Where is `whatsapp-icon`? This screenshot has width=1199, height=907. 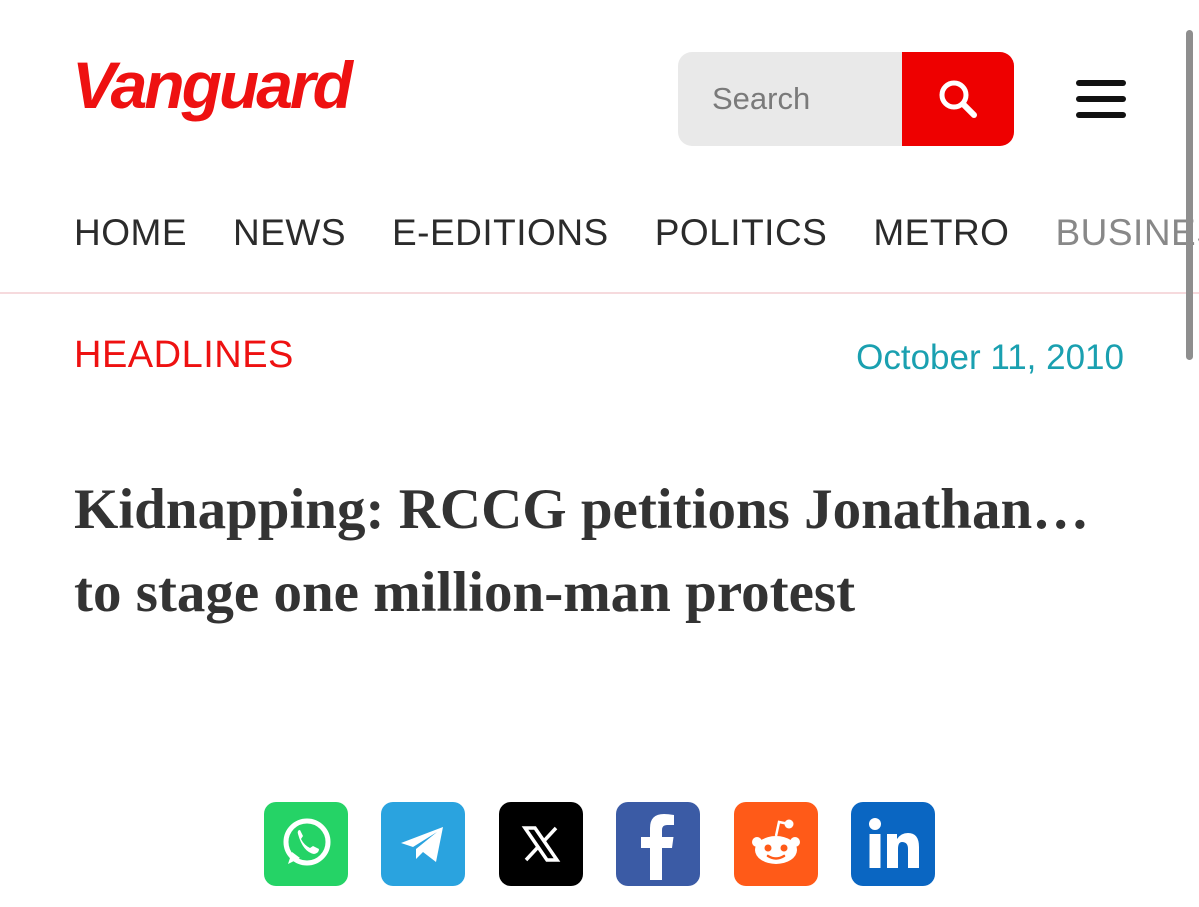 whatsapp-icon is located at coordinates (307, 842).